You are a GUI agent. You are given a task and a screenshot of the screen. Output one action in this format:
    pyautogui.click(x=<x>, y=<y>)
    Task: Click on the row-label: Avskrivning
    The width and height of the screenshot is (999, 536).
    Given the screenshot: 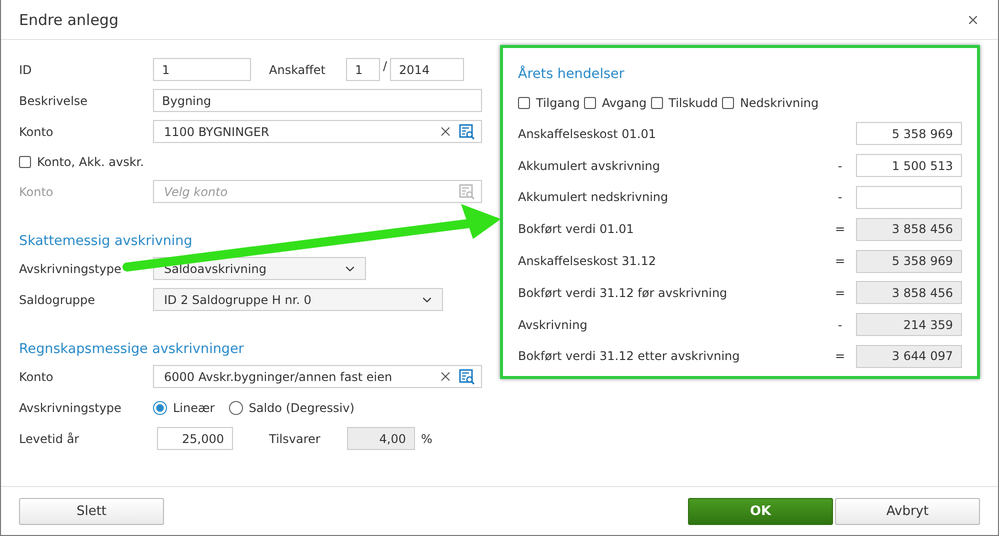 What is the action you would take?
    pyautogui.click(x=553, y=325)
    